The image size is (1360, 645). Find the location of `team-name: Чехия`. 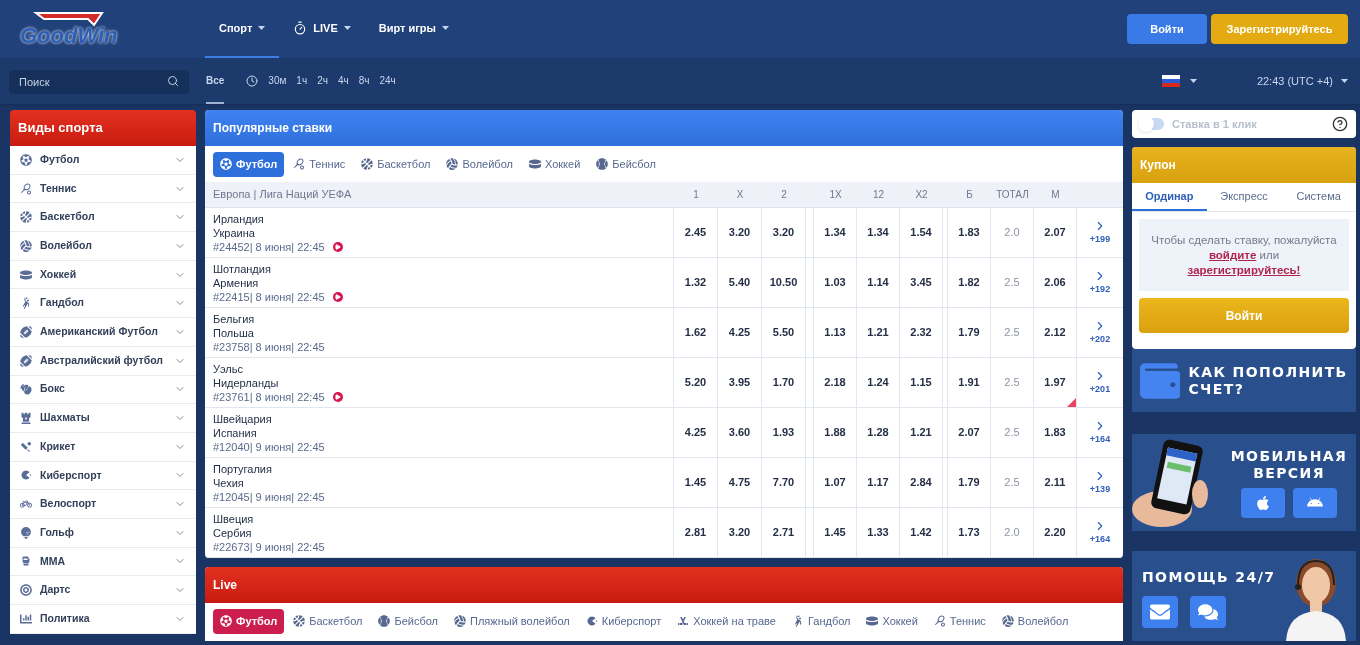

team-name: Чехия is located at coordinates (443, 482).